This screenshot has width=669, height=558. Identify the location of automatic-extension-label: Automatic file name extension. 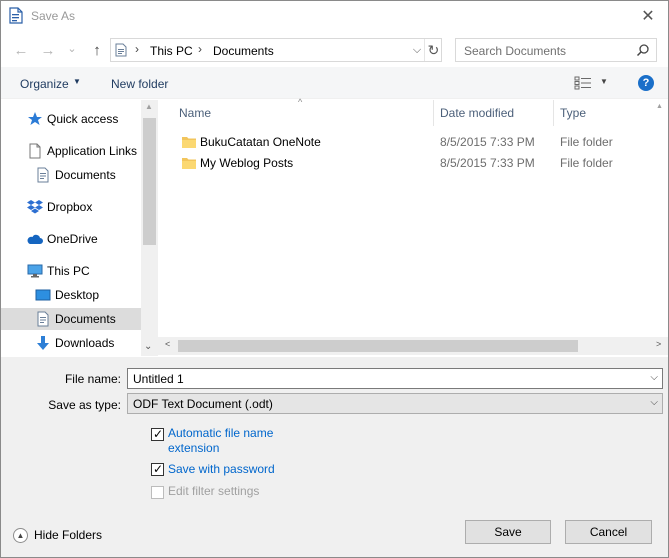
(233, 441).